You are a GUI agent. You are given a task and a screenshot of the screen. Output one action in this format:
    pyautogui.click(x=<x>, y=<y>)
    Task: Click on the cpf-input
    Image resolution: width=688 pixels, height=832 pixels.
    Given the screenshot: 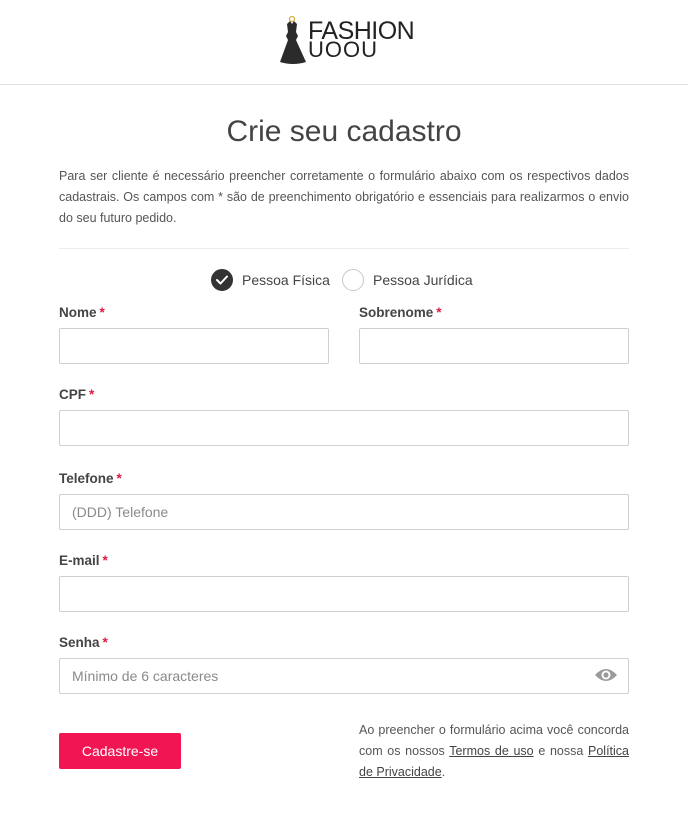 What is the action you would take?
    pyautogui.click(x=344, y=428)
    